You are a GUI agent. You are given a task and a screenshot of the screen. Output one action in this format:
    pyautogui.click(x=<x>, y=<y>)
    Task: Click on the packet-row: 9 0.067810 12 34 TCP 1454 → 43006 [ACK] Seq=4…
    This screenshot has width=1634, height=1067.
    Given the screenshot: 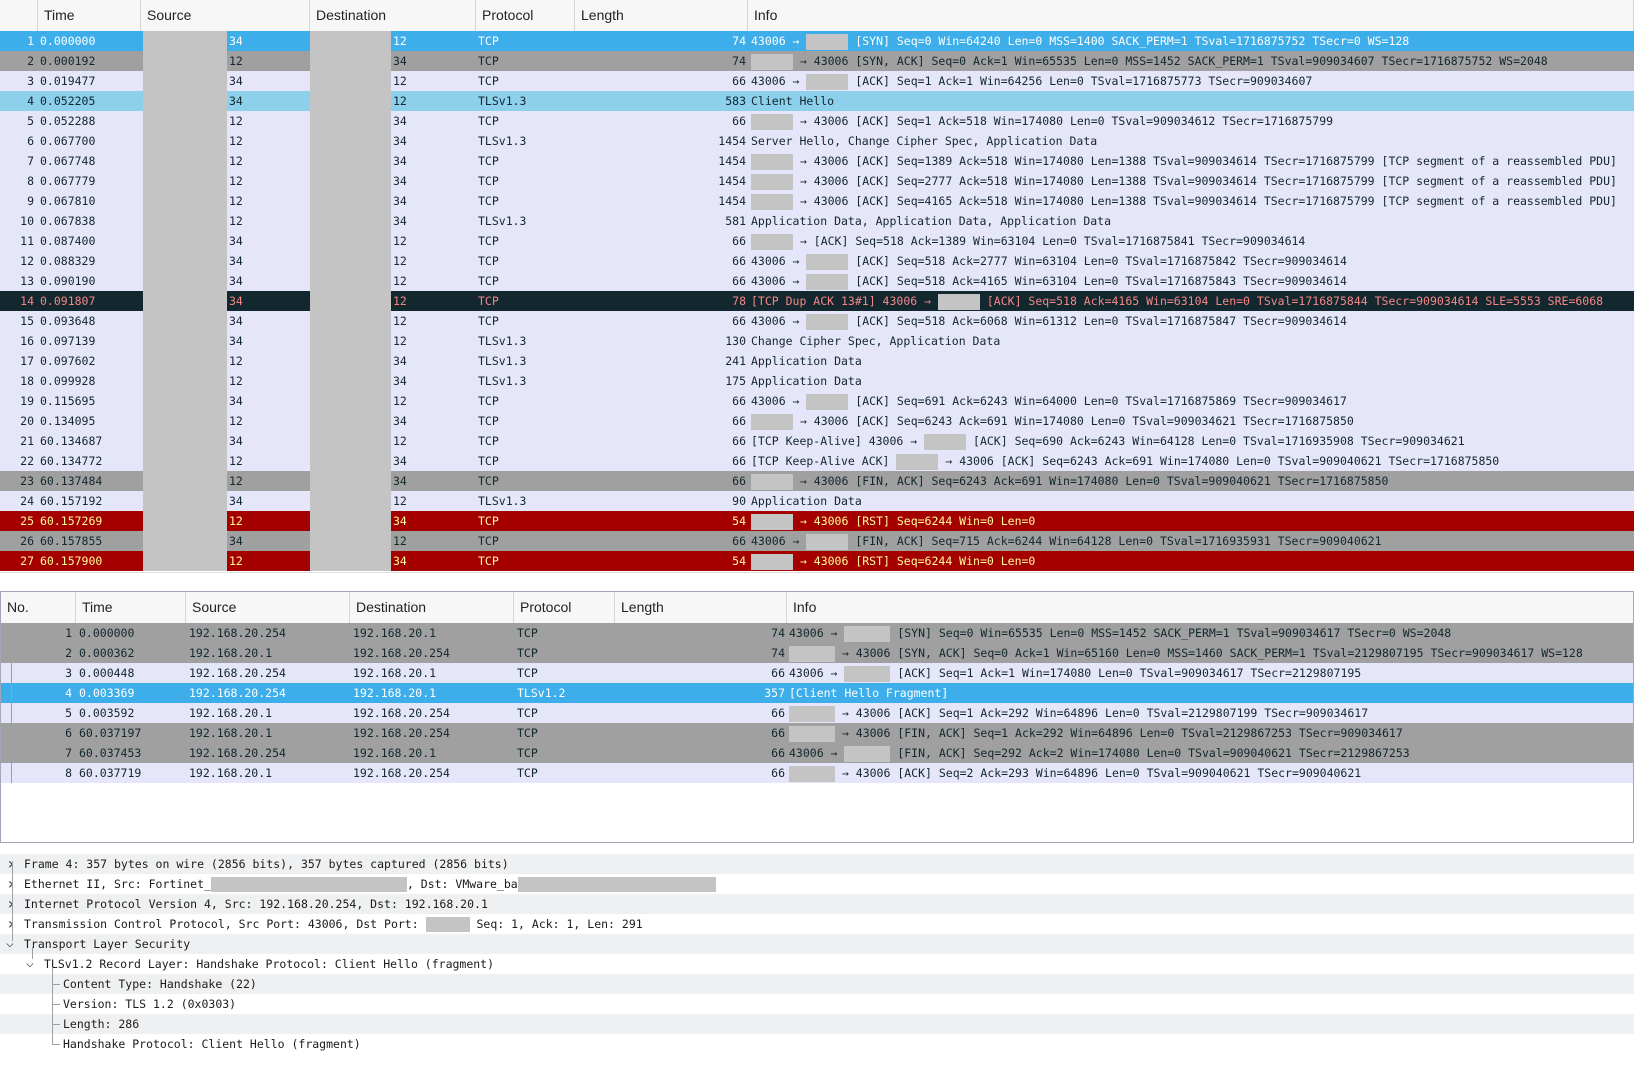 What is the action you would take?
    pyautogui.click(x=817, y=201)
    